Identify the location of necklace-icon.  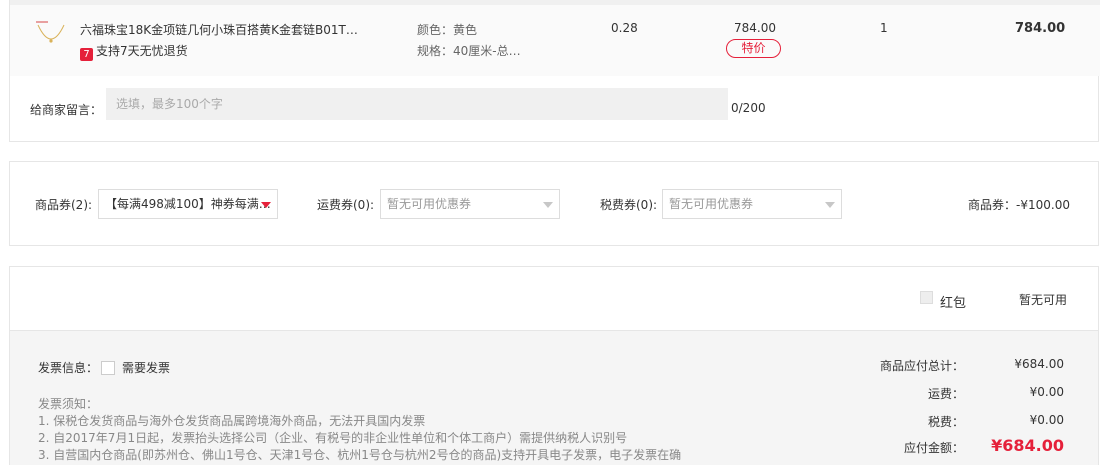
(50, 32).